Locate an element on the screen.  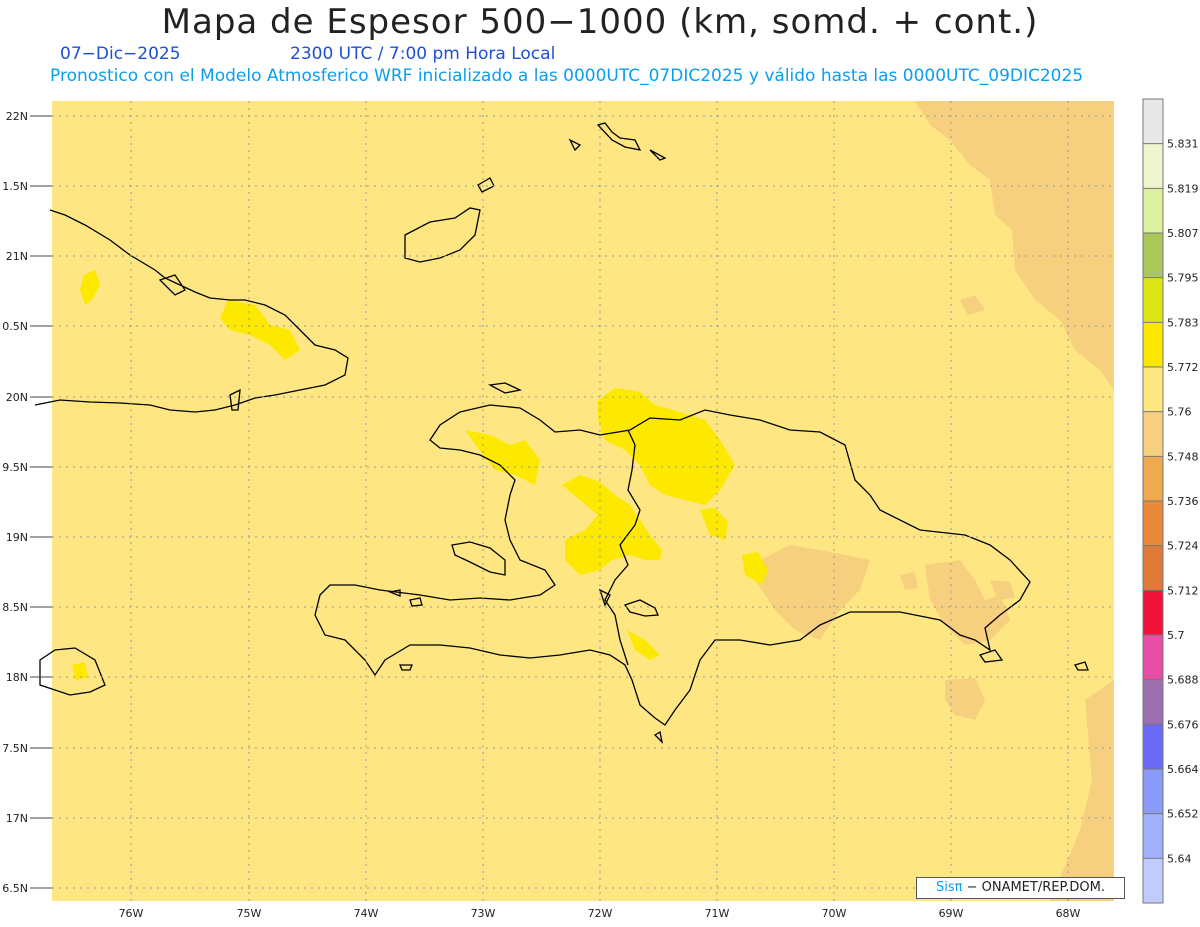
lat-label: 21N is located at coordinates (17, 256).